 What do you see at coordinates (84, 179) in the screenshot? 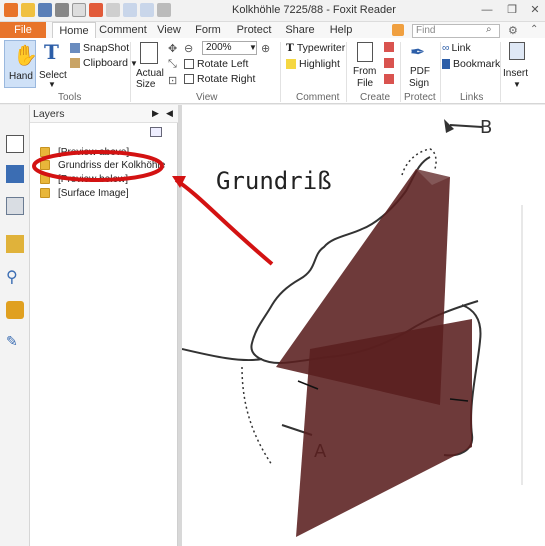
I see `layer-item: [Preview below]` at bounding box center [84, 179].